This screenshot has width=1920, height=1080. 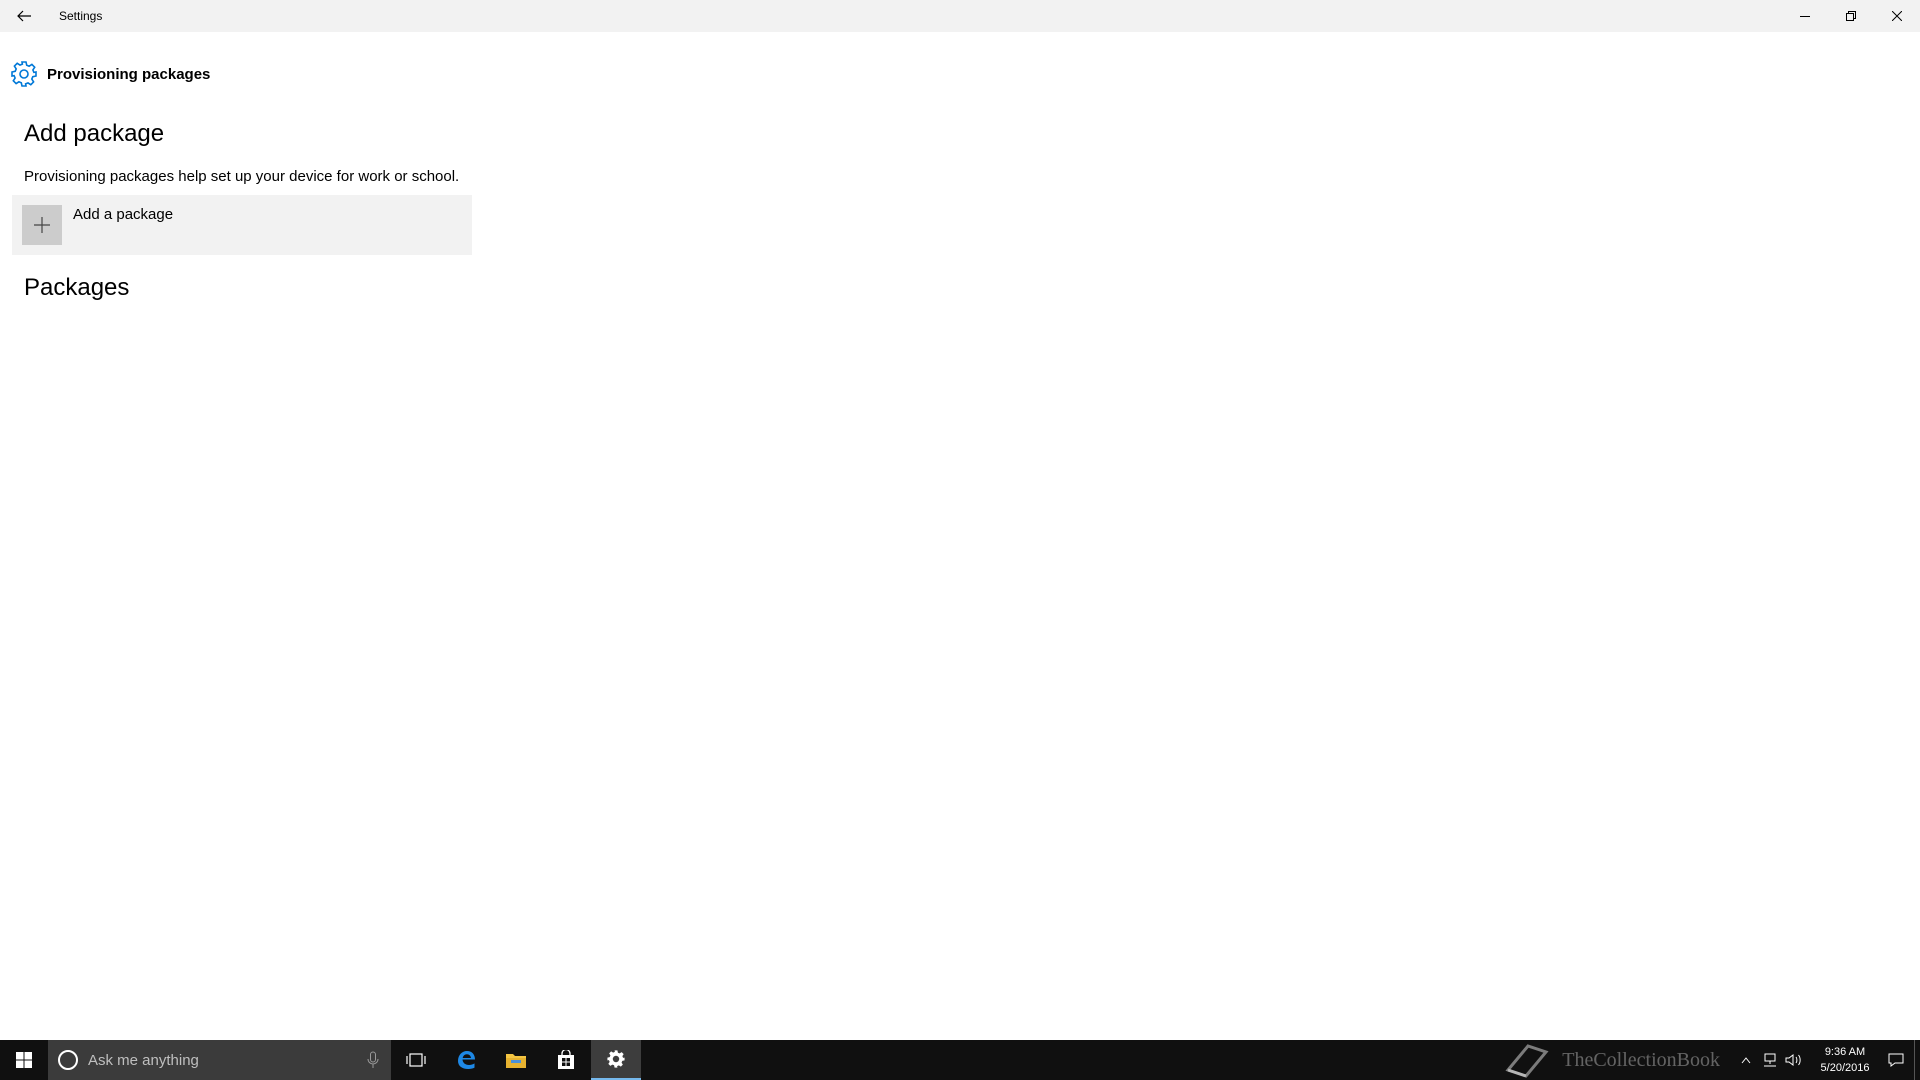 I want to click on volume-button, so click(x=1794, y=1060).